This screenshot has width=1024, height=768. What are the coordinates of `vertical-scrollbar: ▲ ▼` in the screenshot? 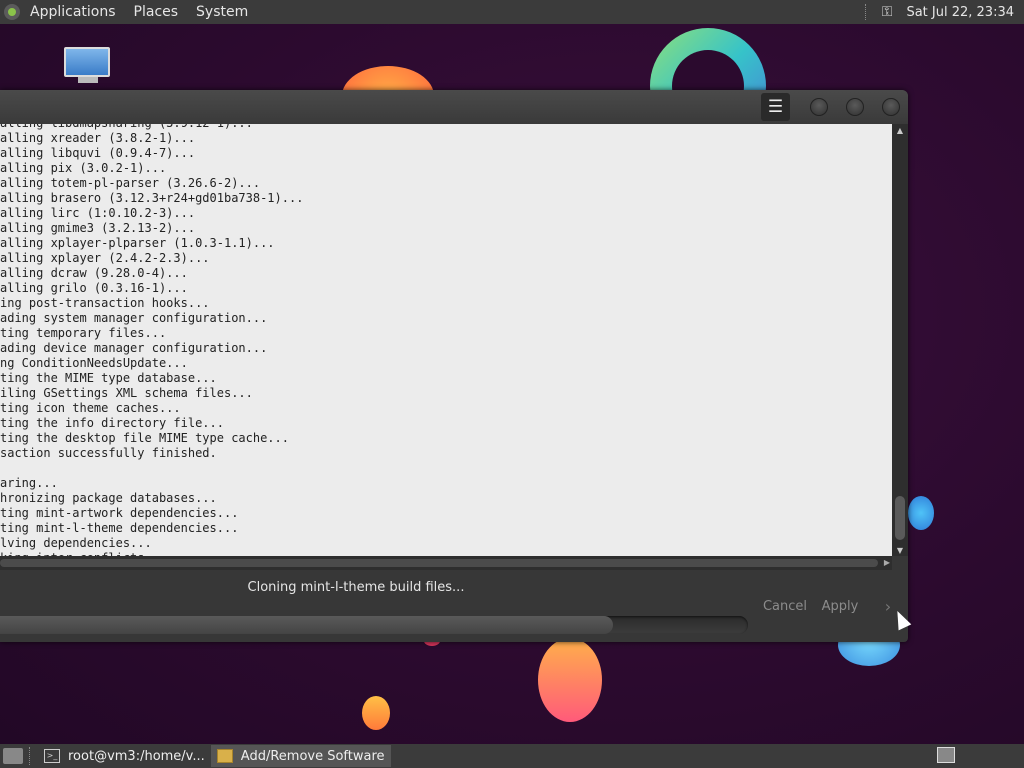 It's located at (900, 340).